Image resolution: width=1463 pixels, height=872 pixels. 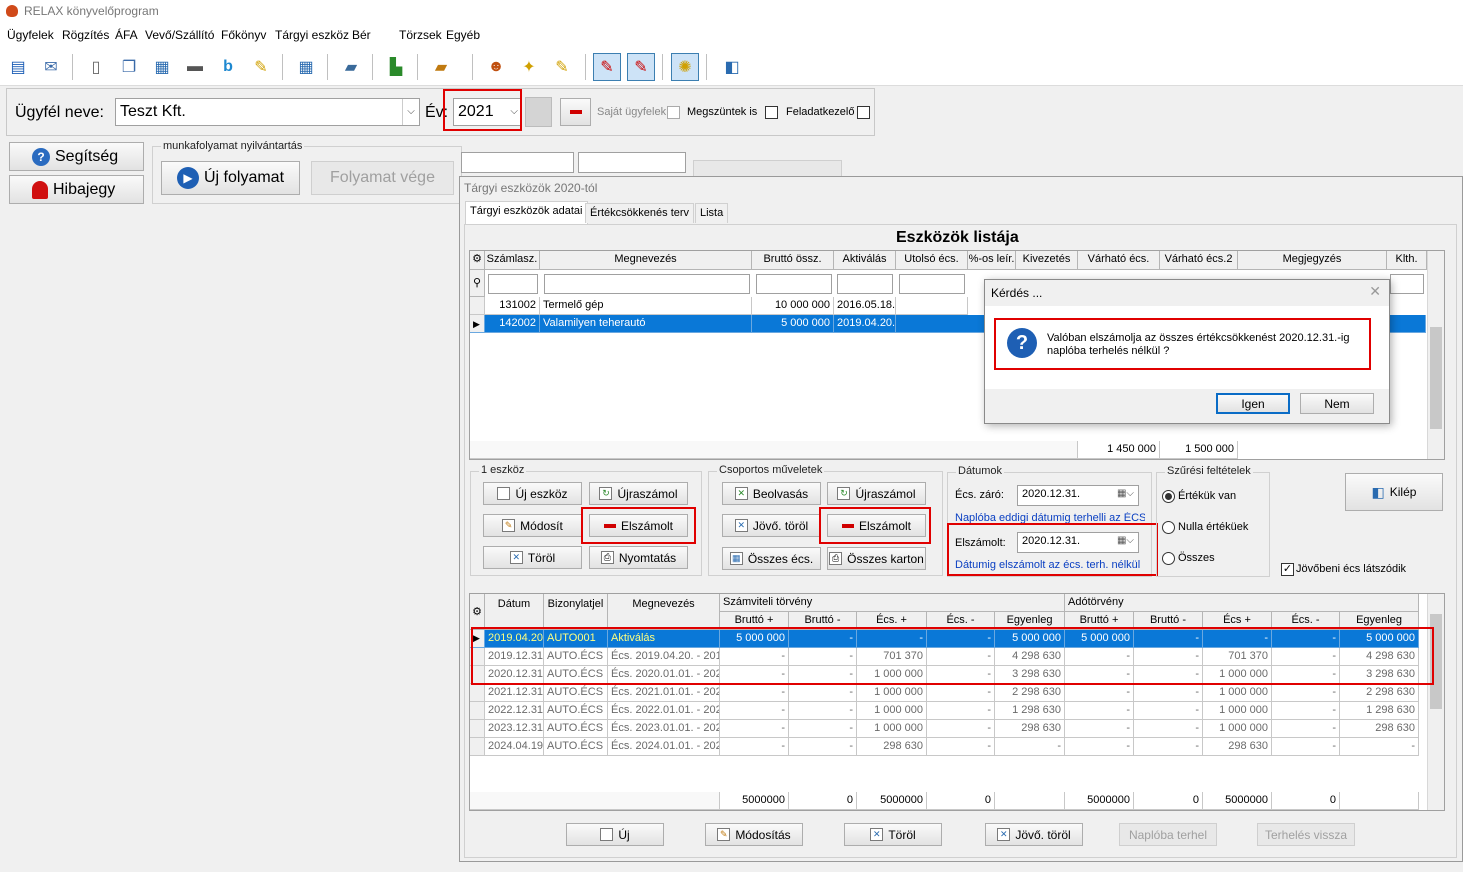 What do you see at coordinates (771, 558) in the screenshot?
I see `all-depreciation-button: ▦ Összes écs.` at bounding box center [771, 558].